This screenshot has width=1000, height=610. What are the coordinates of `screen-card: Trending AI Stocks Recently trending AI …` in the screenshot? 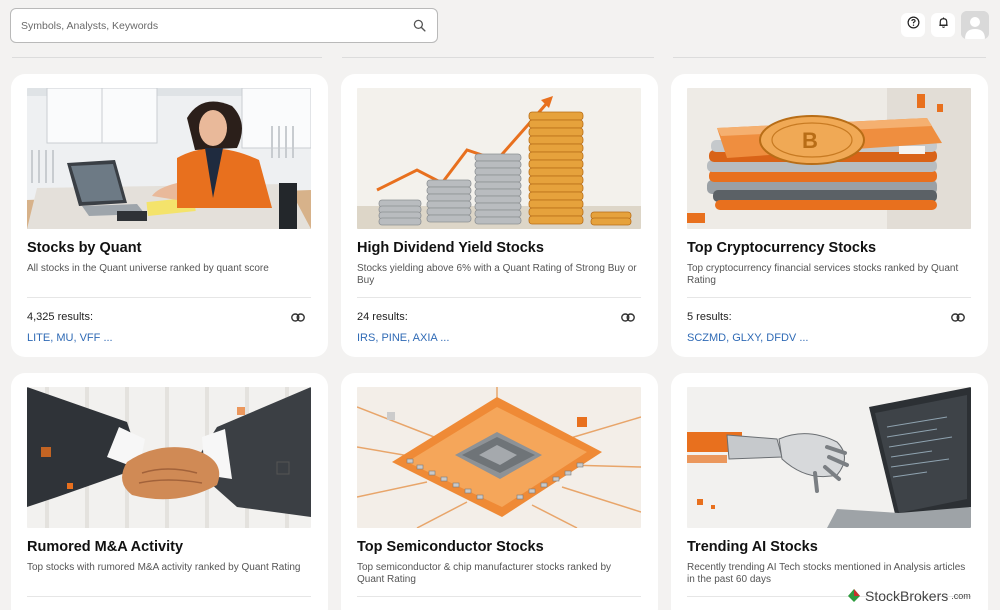 It's located at (829, 491).